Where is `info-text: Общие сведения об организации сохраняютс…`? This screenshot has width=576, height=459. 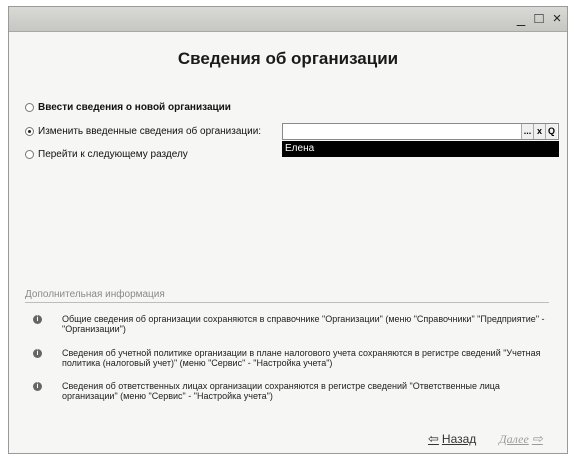
info-text: Общие сведения об организации сохраняютс… is located at coordinates (303, 324).